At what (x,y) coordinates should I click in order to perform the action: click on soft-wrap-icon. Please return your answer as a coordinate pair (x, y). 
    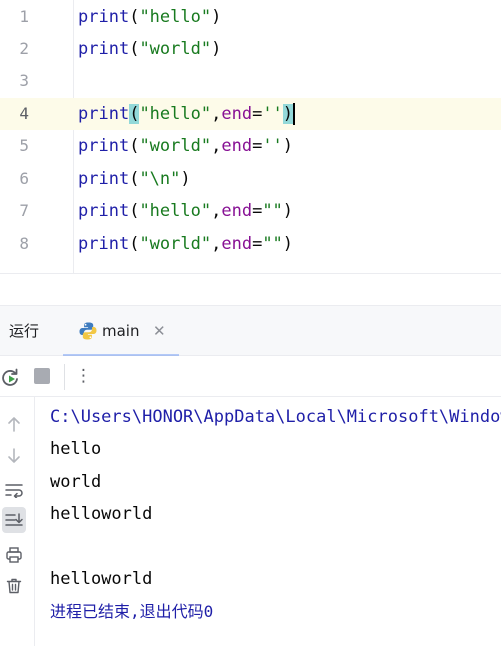
    Looking at the image, I should click on (14, 490).